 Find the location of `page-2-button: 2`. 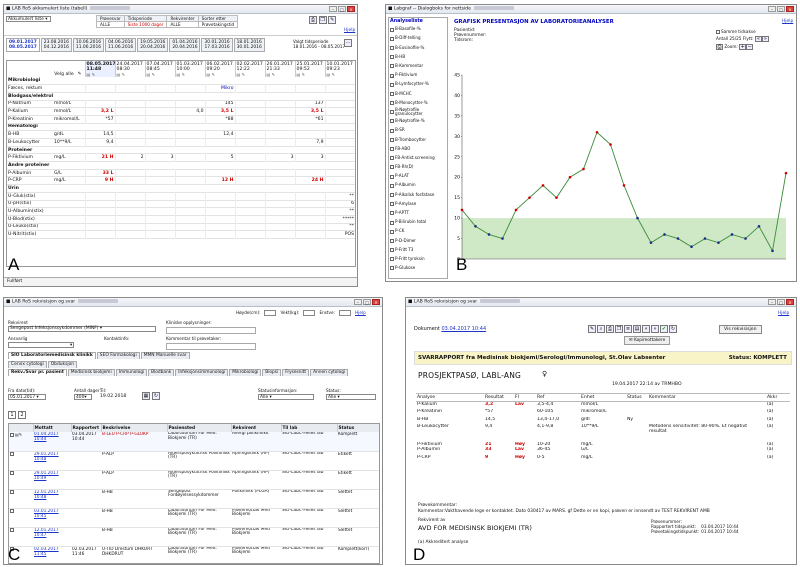

page-2-button: 2 is located at coordinates (22, 415).